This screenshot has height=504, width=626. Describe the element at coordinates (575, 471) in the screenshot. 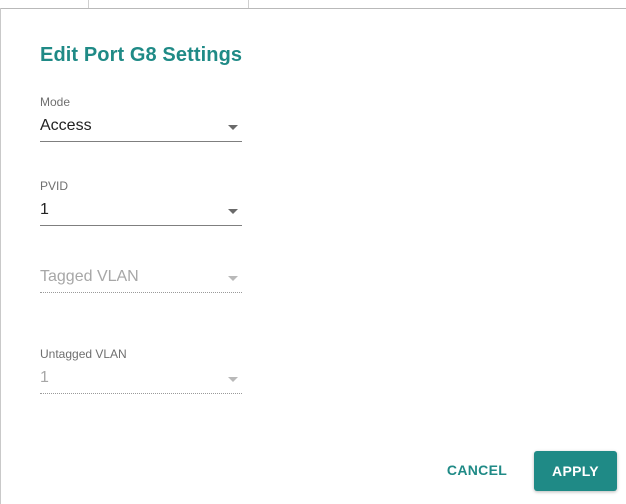

I see `apply-button: APPLY` at that location.